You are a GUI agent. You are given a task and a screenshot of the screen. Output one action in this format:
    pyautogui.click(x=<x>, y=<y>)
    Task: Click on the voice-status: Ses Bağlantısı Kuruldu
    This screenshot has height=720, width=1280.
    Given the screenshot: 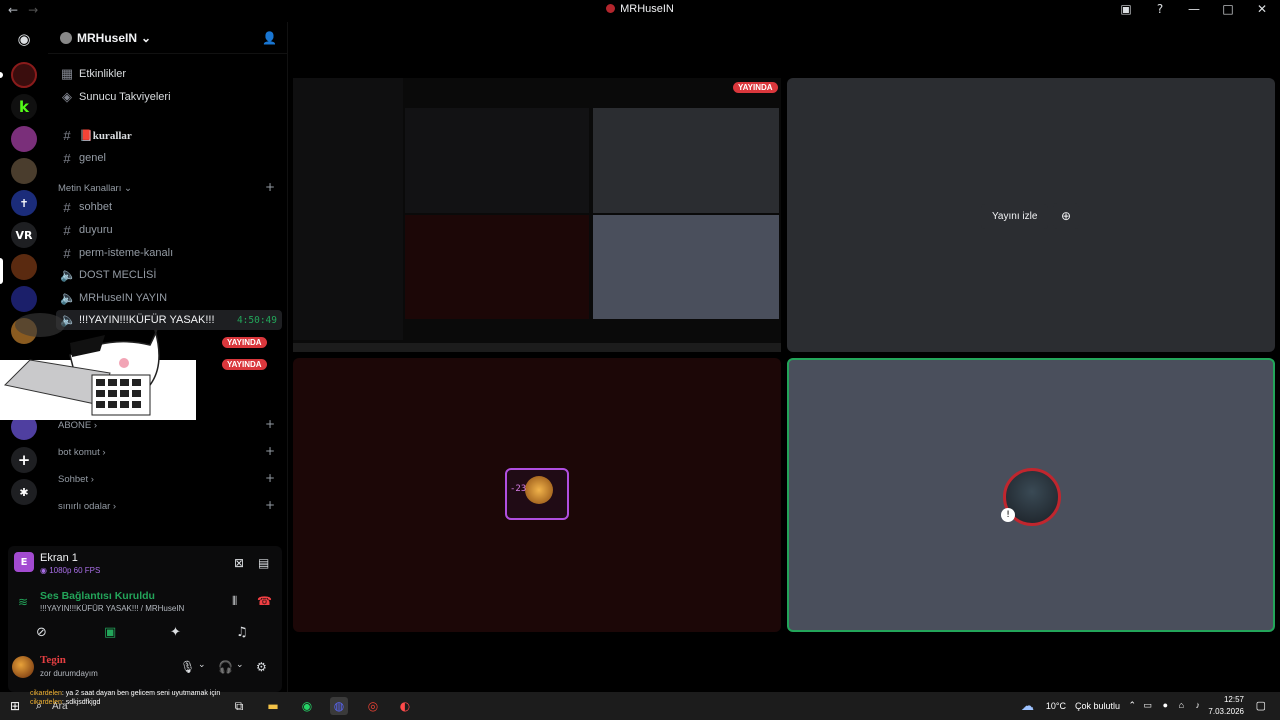 What is the action you would take?
    pyautogui.click(x=97, y=596)
    